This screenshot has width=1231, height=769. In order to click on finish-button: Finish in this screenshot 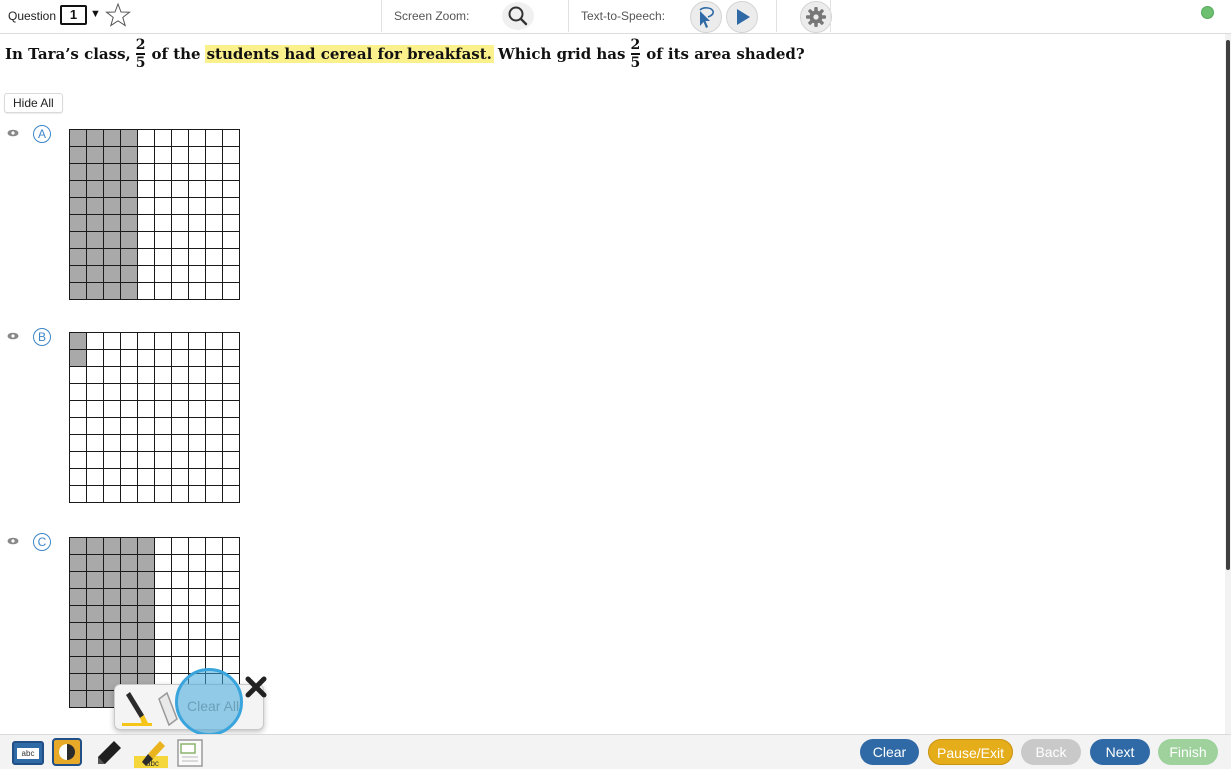, I will do `click(1188, 752)`.